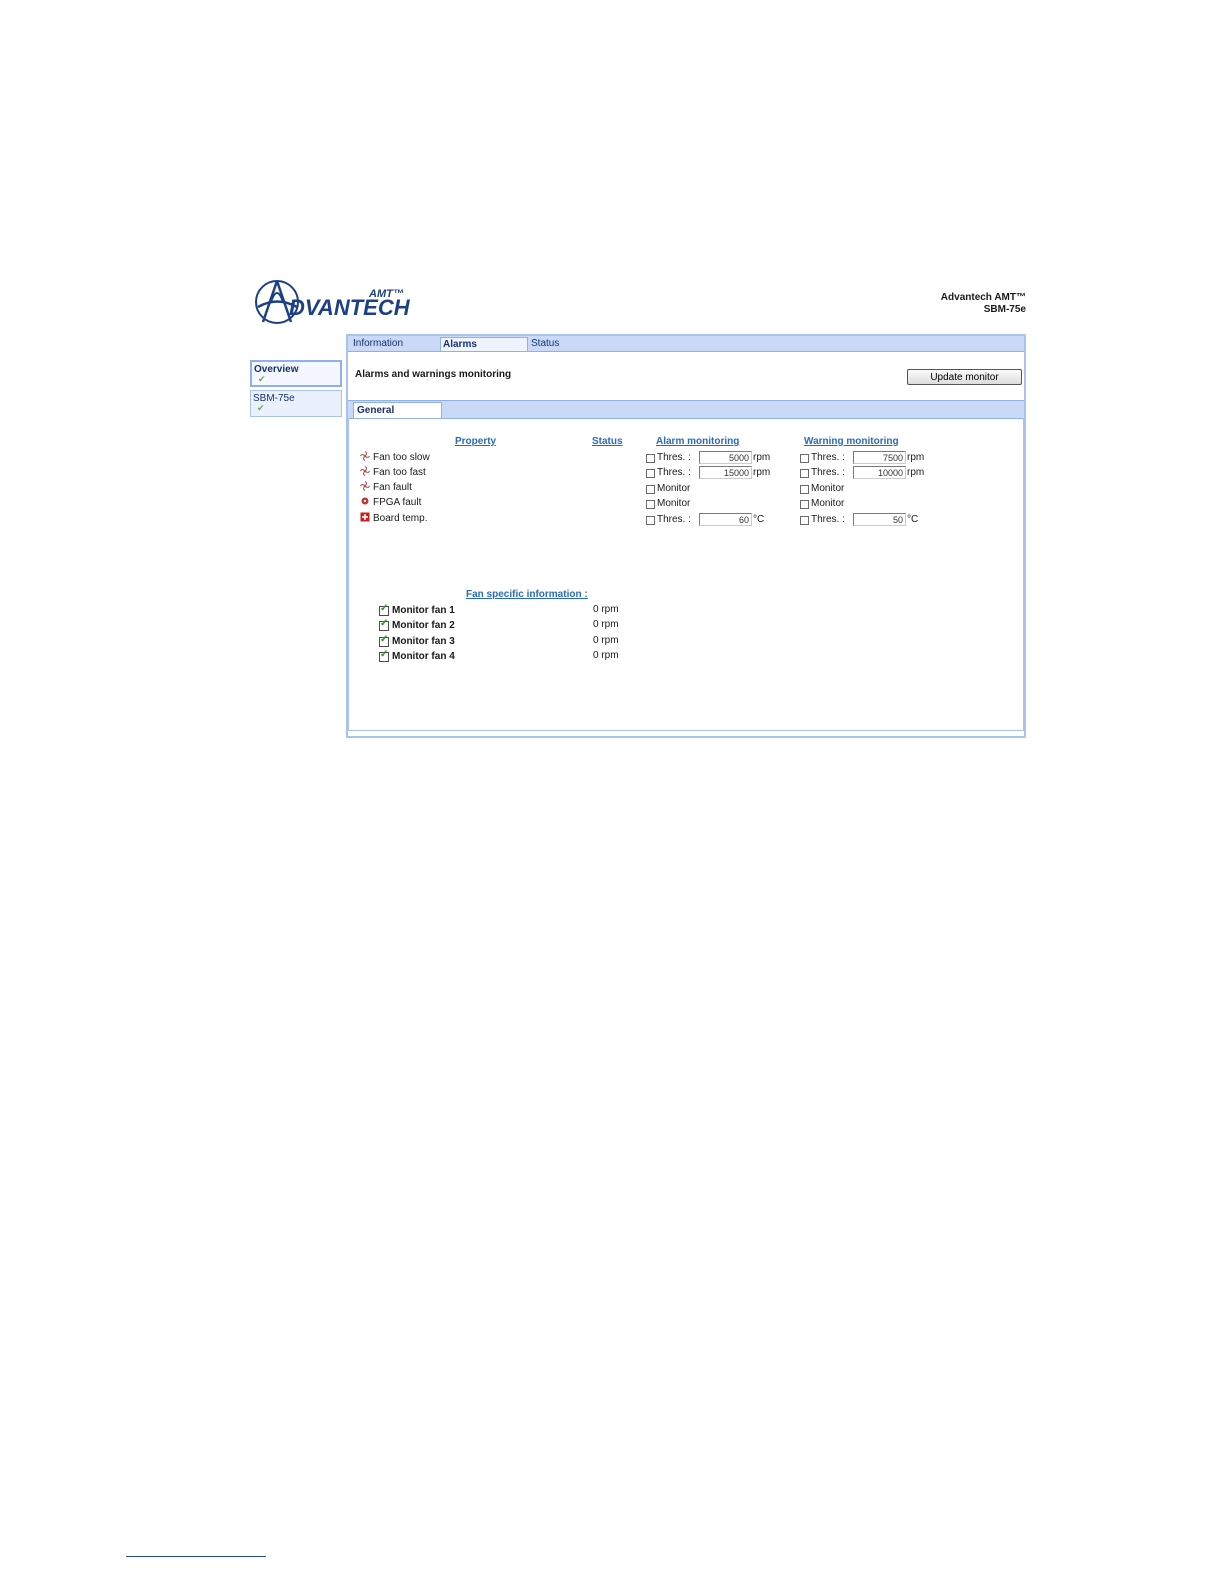 The width and height of the screenshot is (1224, 1584). Describe the element at coordinates (697, 441) in the screenshot. I see `column-header-alarm: Alarm monitoring` at that location.